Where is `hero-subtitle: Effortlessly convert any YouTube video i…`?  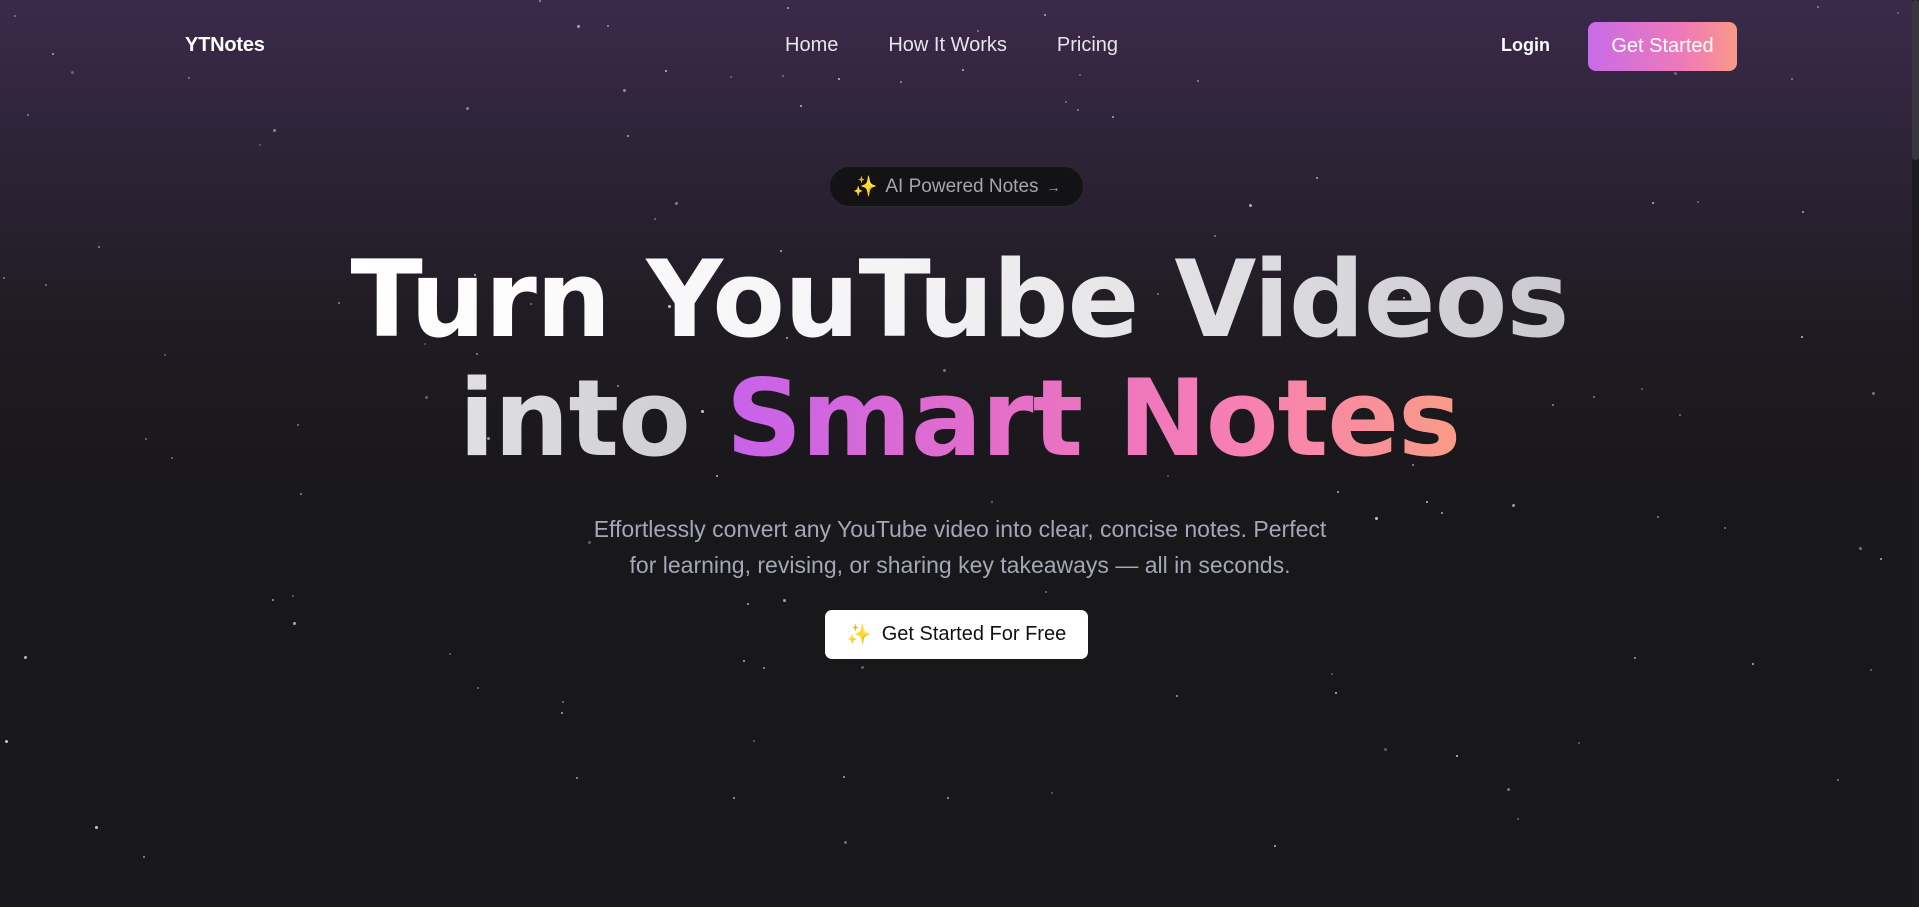 hero-subtitle: Effortlessly convert any YouTube video i… is located at coordinates (960, 547).